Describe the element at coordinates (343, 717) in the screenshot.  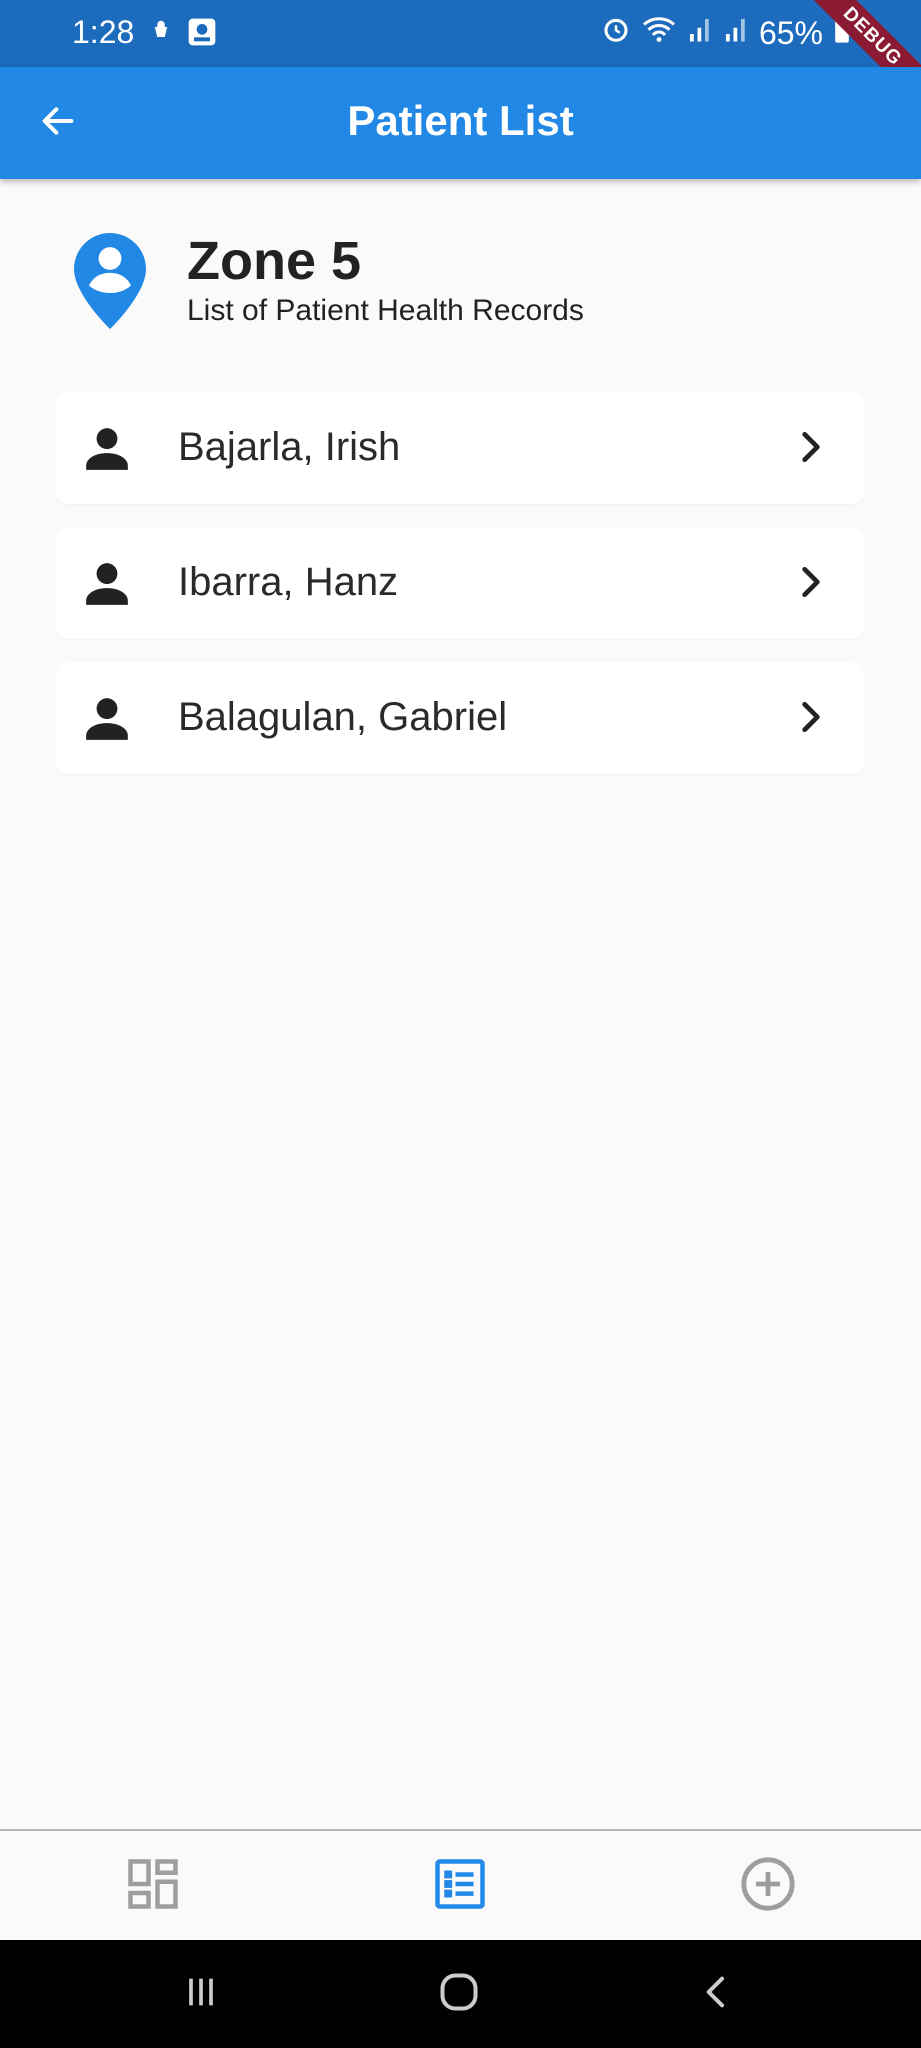
I see `patient-name: Balagulan, Gabriel` at that location.